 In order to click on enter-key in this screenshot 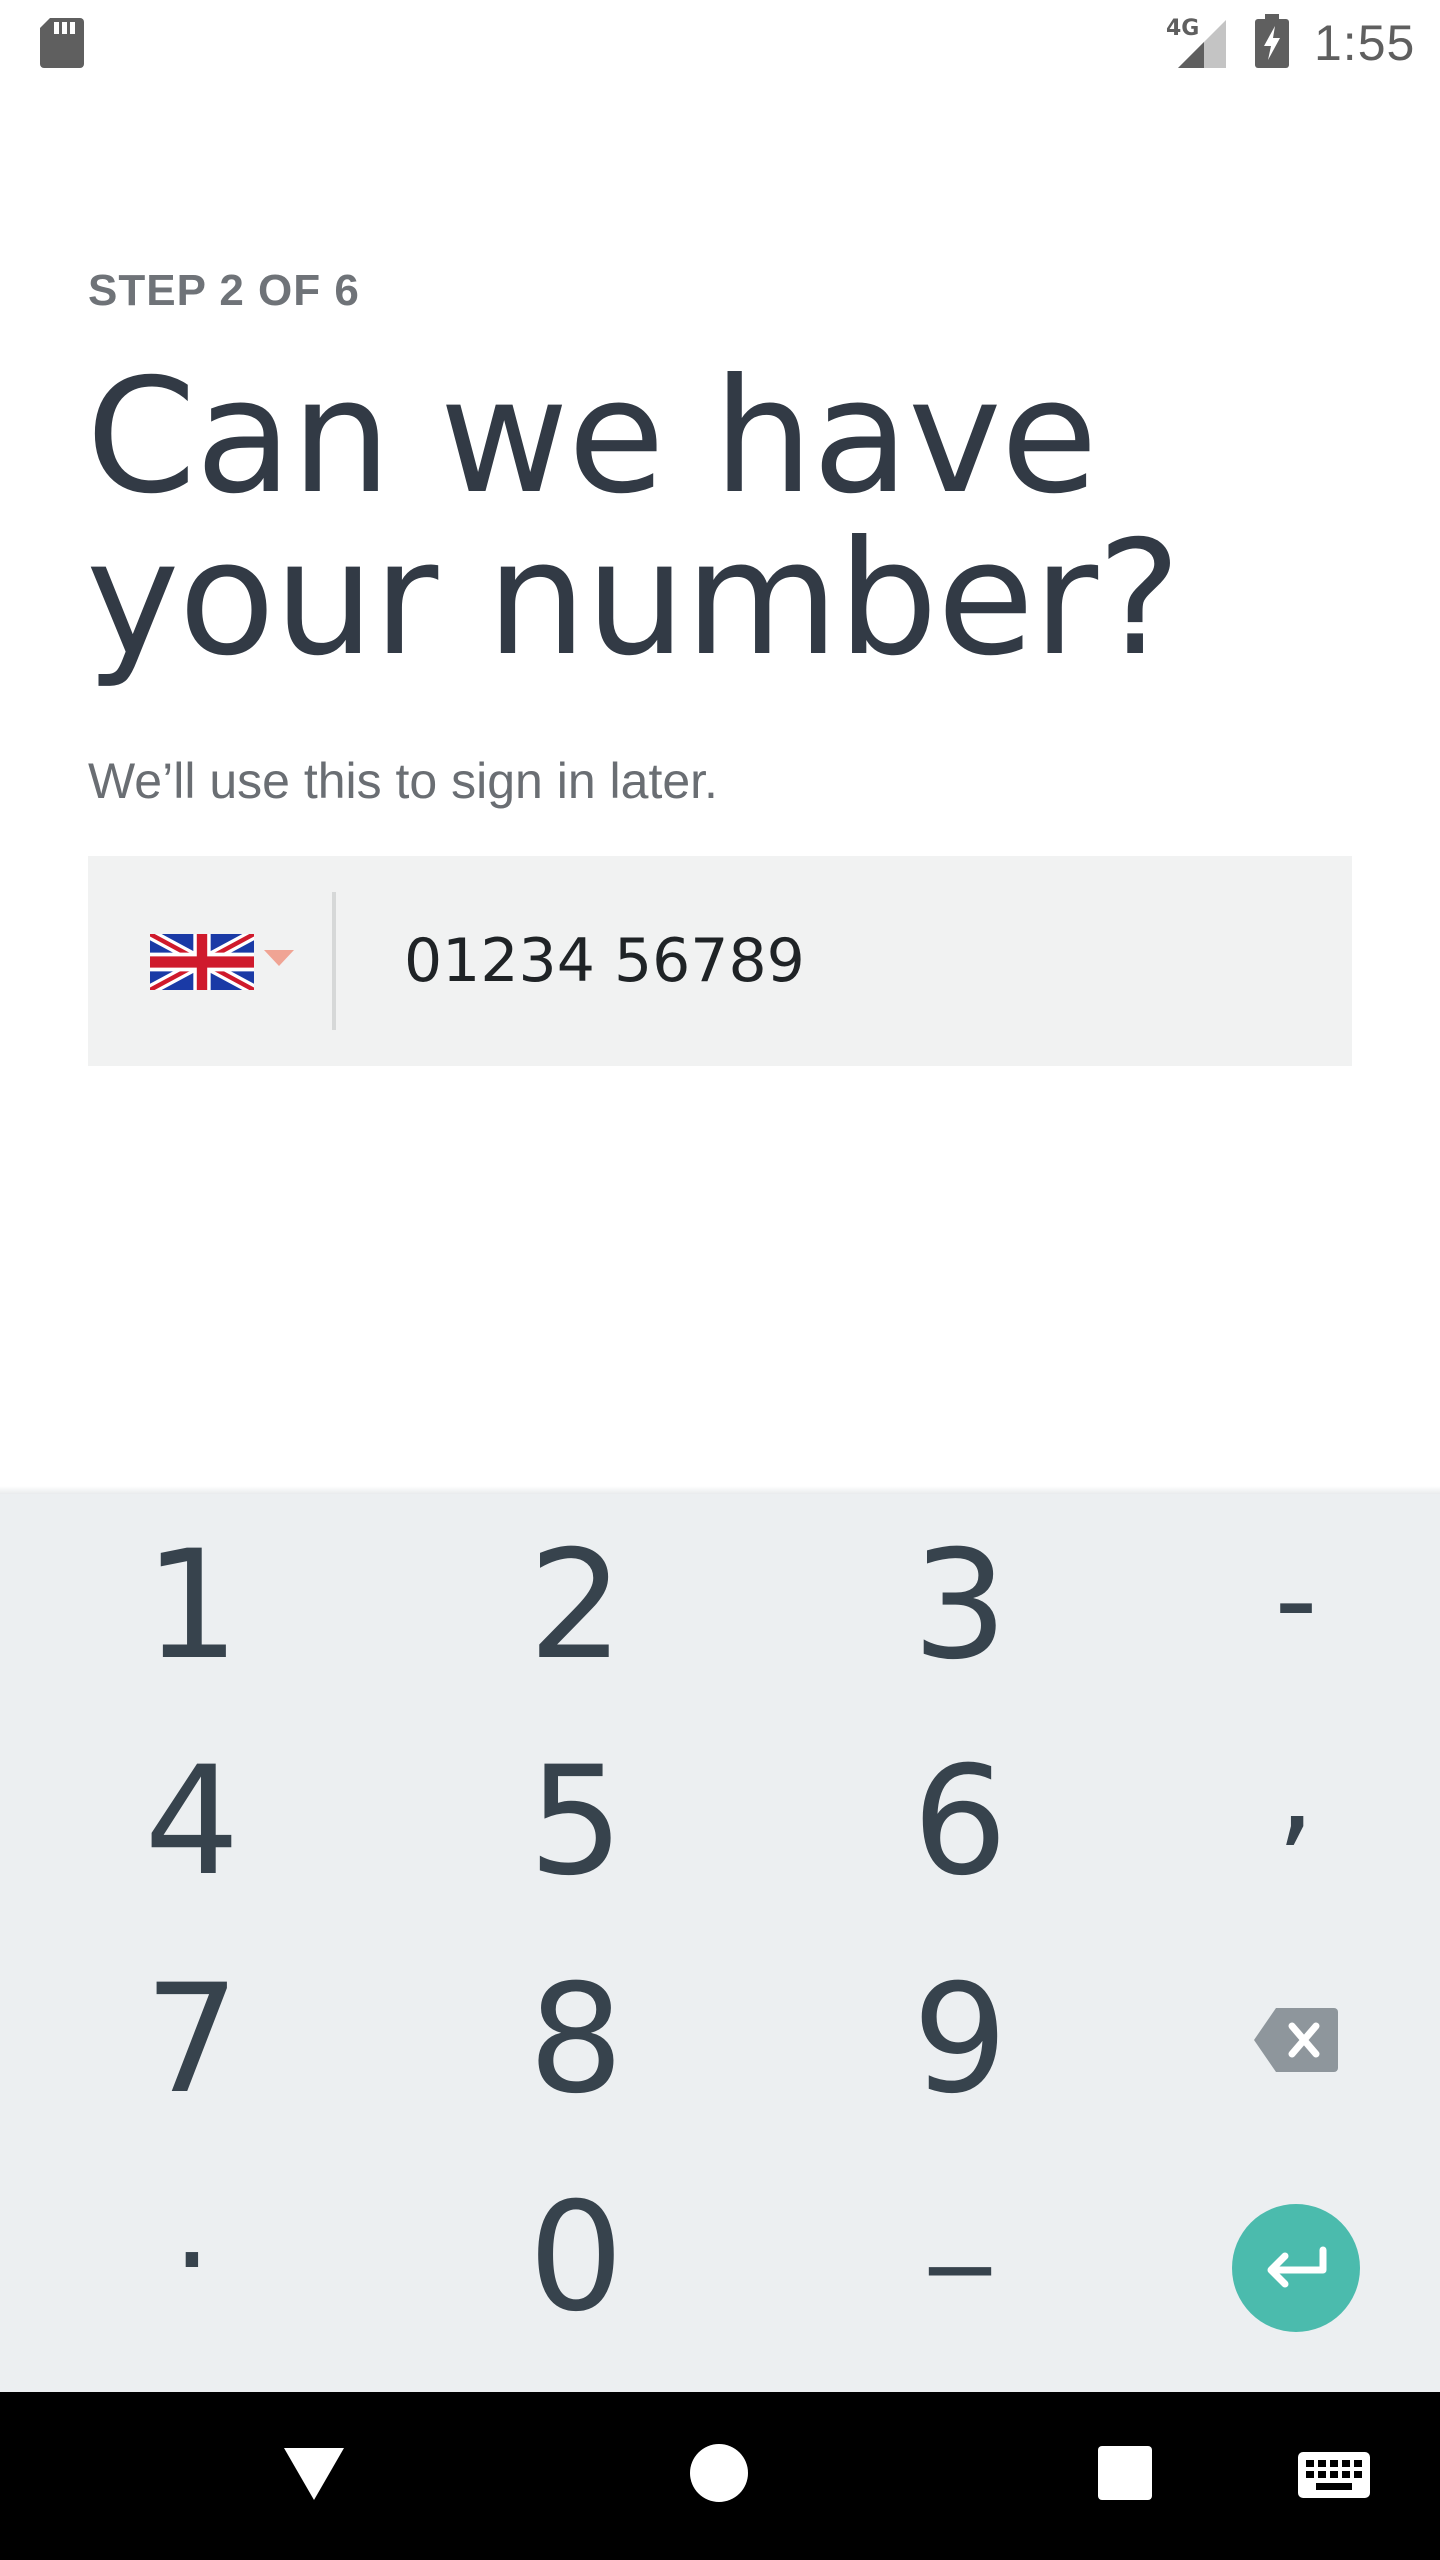, I will do `click(1296, 2268)`.